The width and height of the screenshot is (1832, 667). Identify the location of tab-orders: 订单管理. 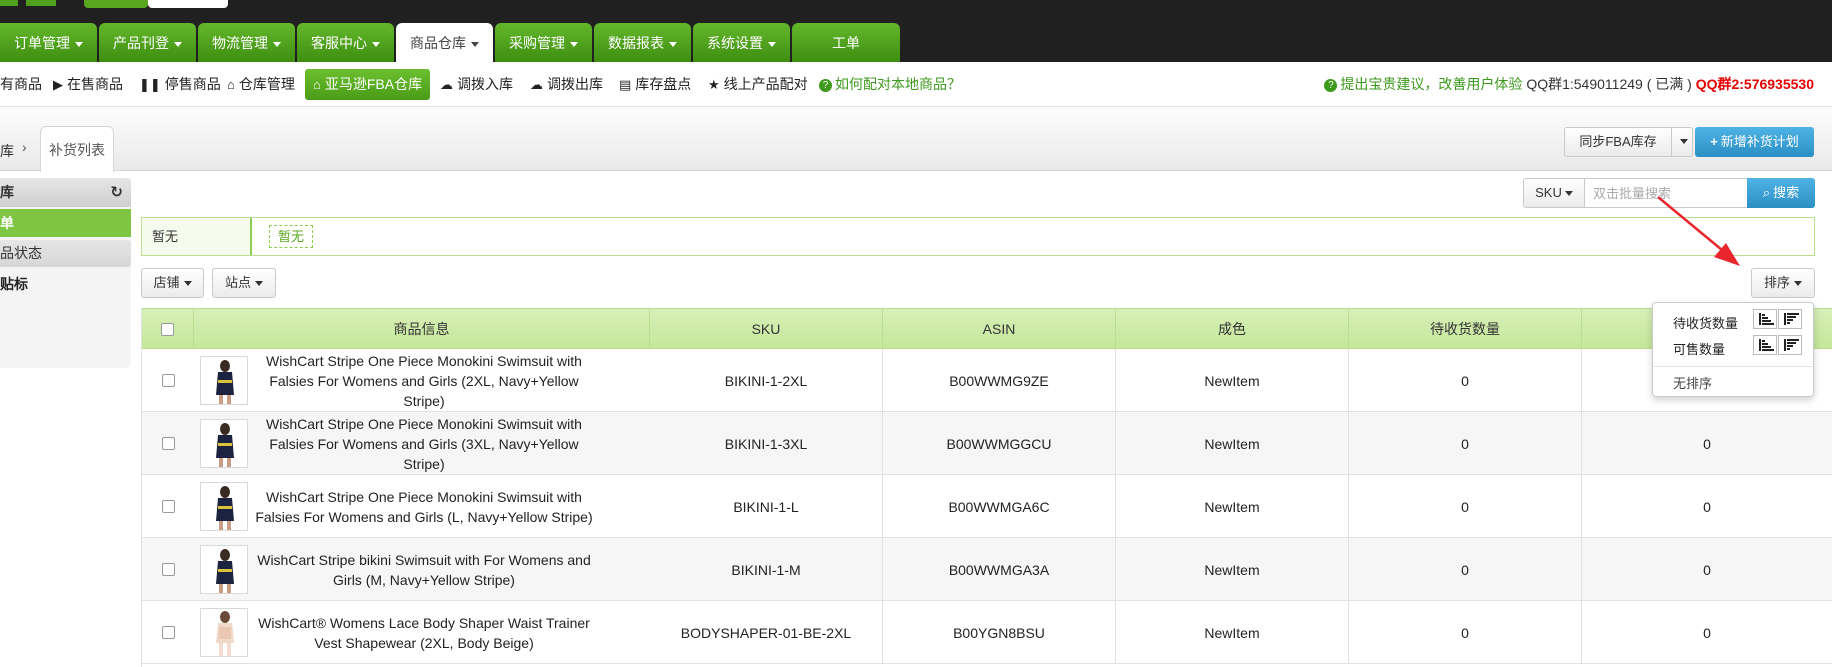
(48, 42).